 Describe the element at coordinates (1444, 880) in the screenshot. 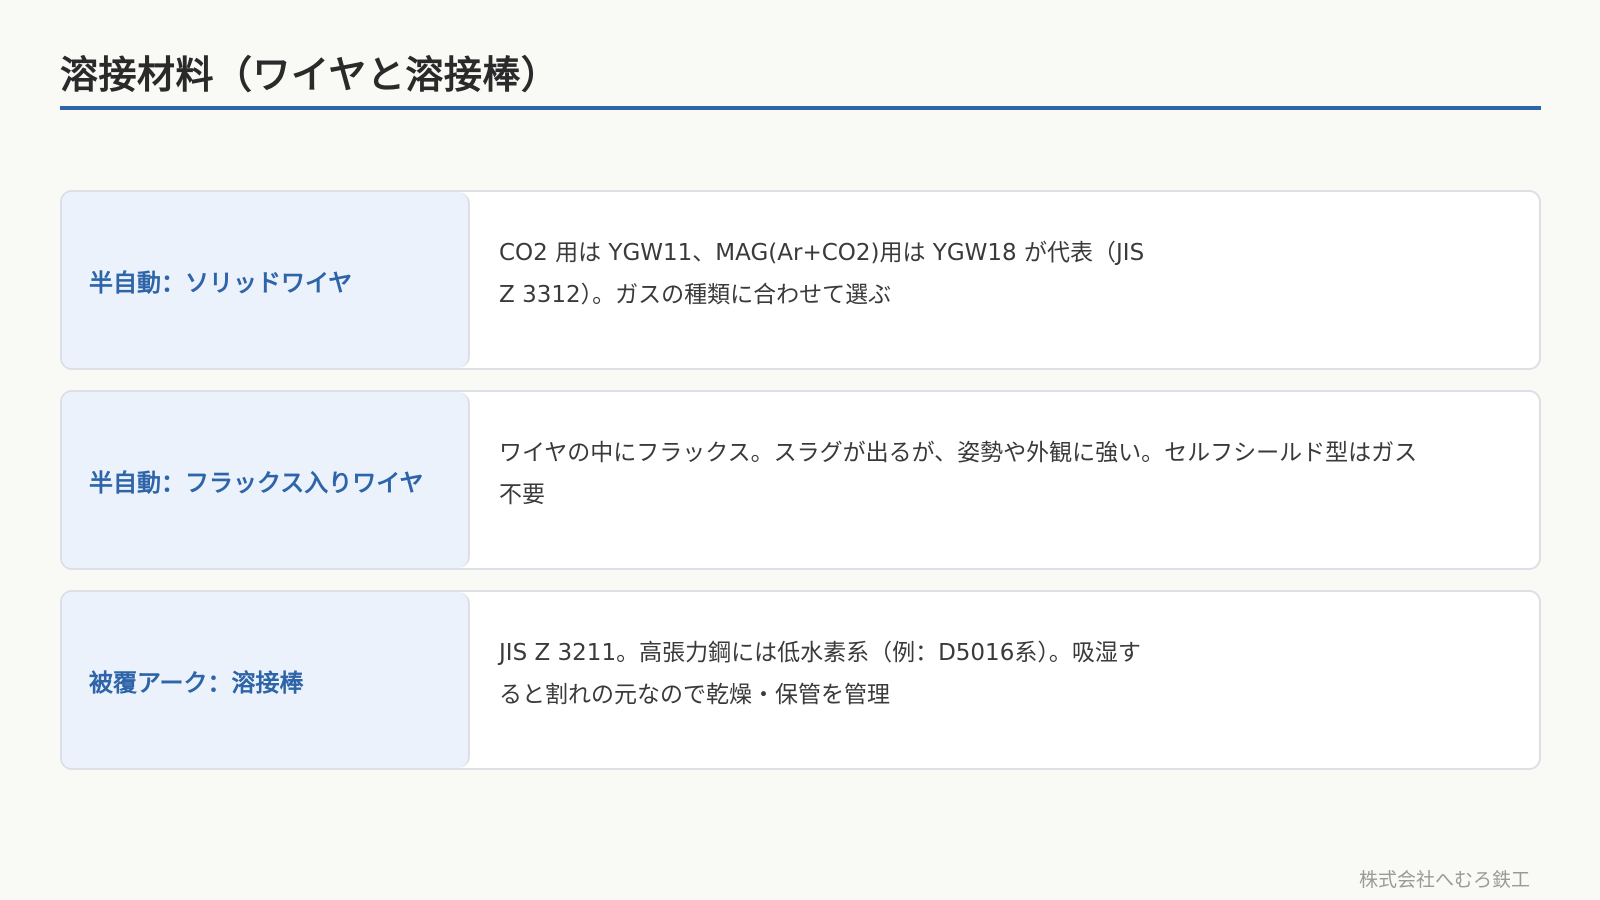

I see `footer-company-name: 株式会社へむろ鉄工` at that location.